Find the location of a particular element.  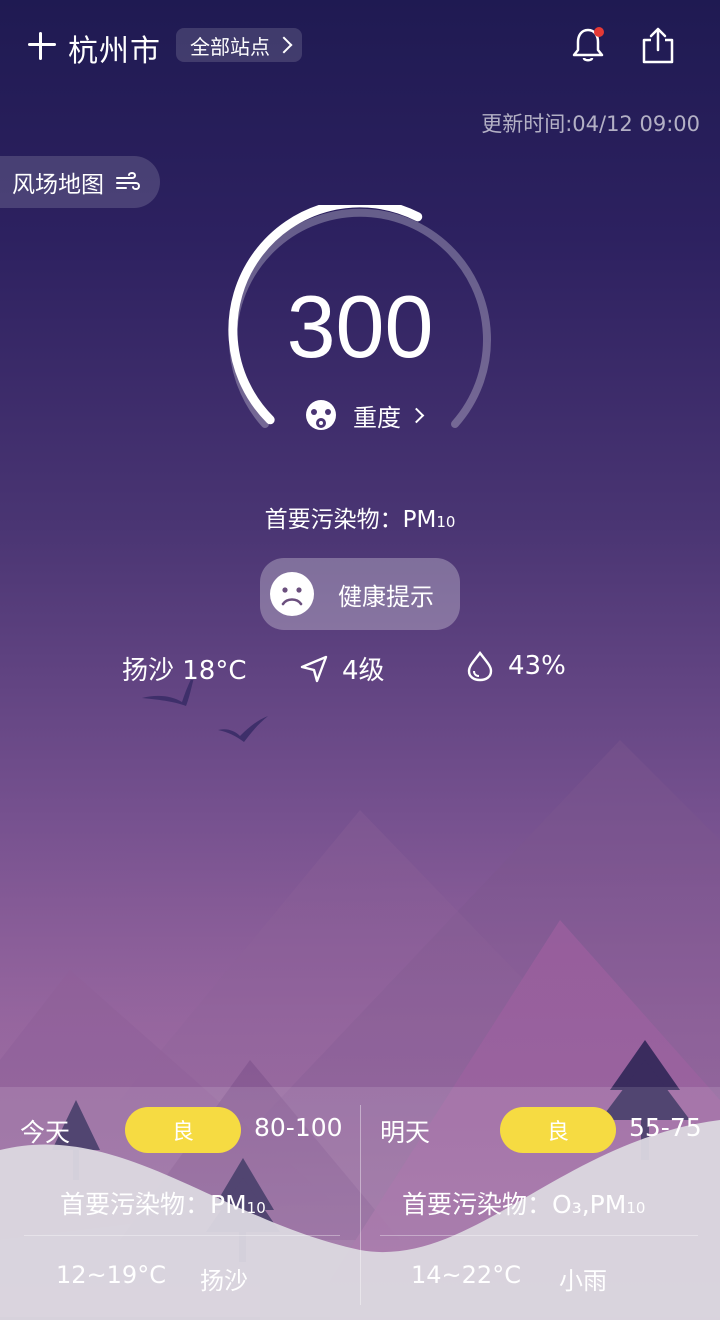

primary-pollutant: 首要污染物：PM10 is located at coordinates (360, 517).